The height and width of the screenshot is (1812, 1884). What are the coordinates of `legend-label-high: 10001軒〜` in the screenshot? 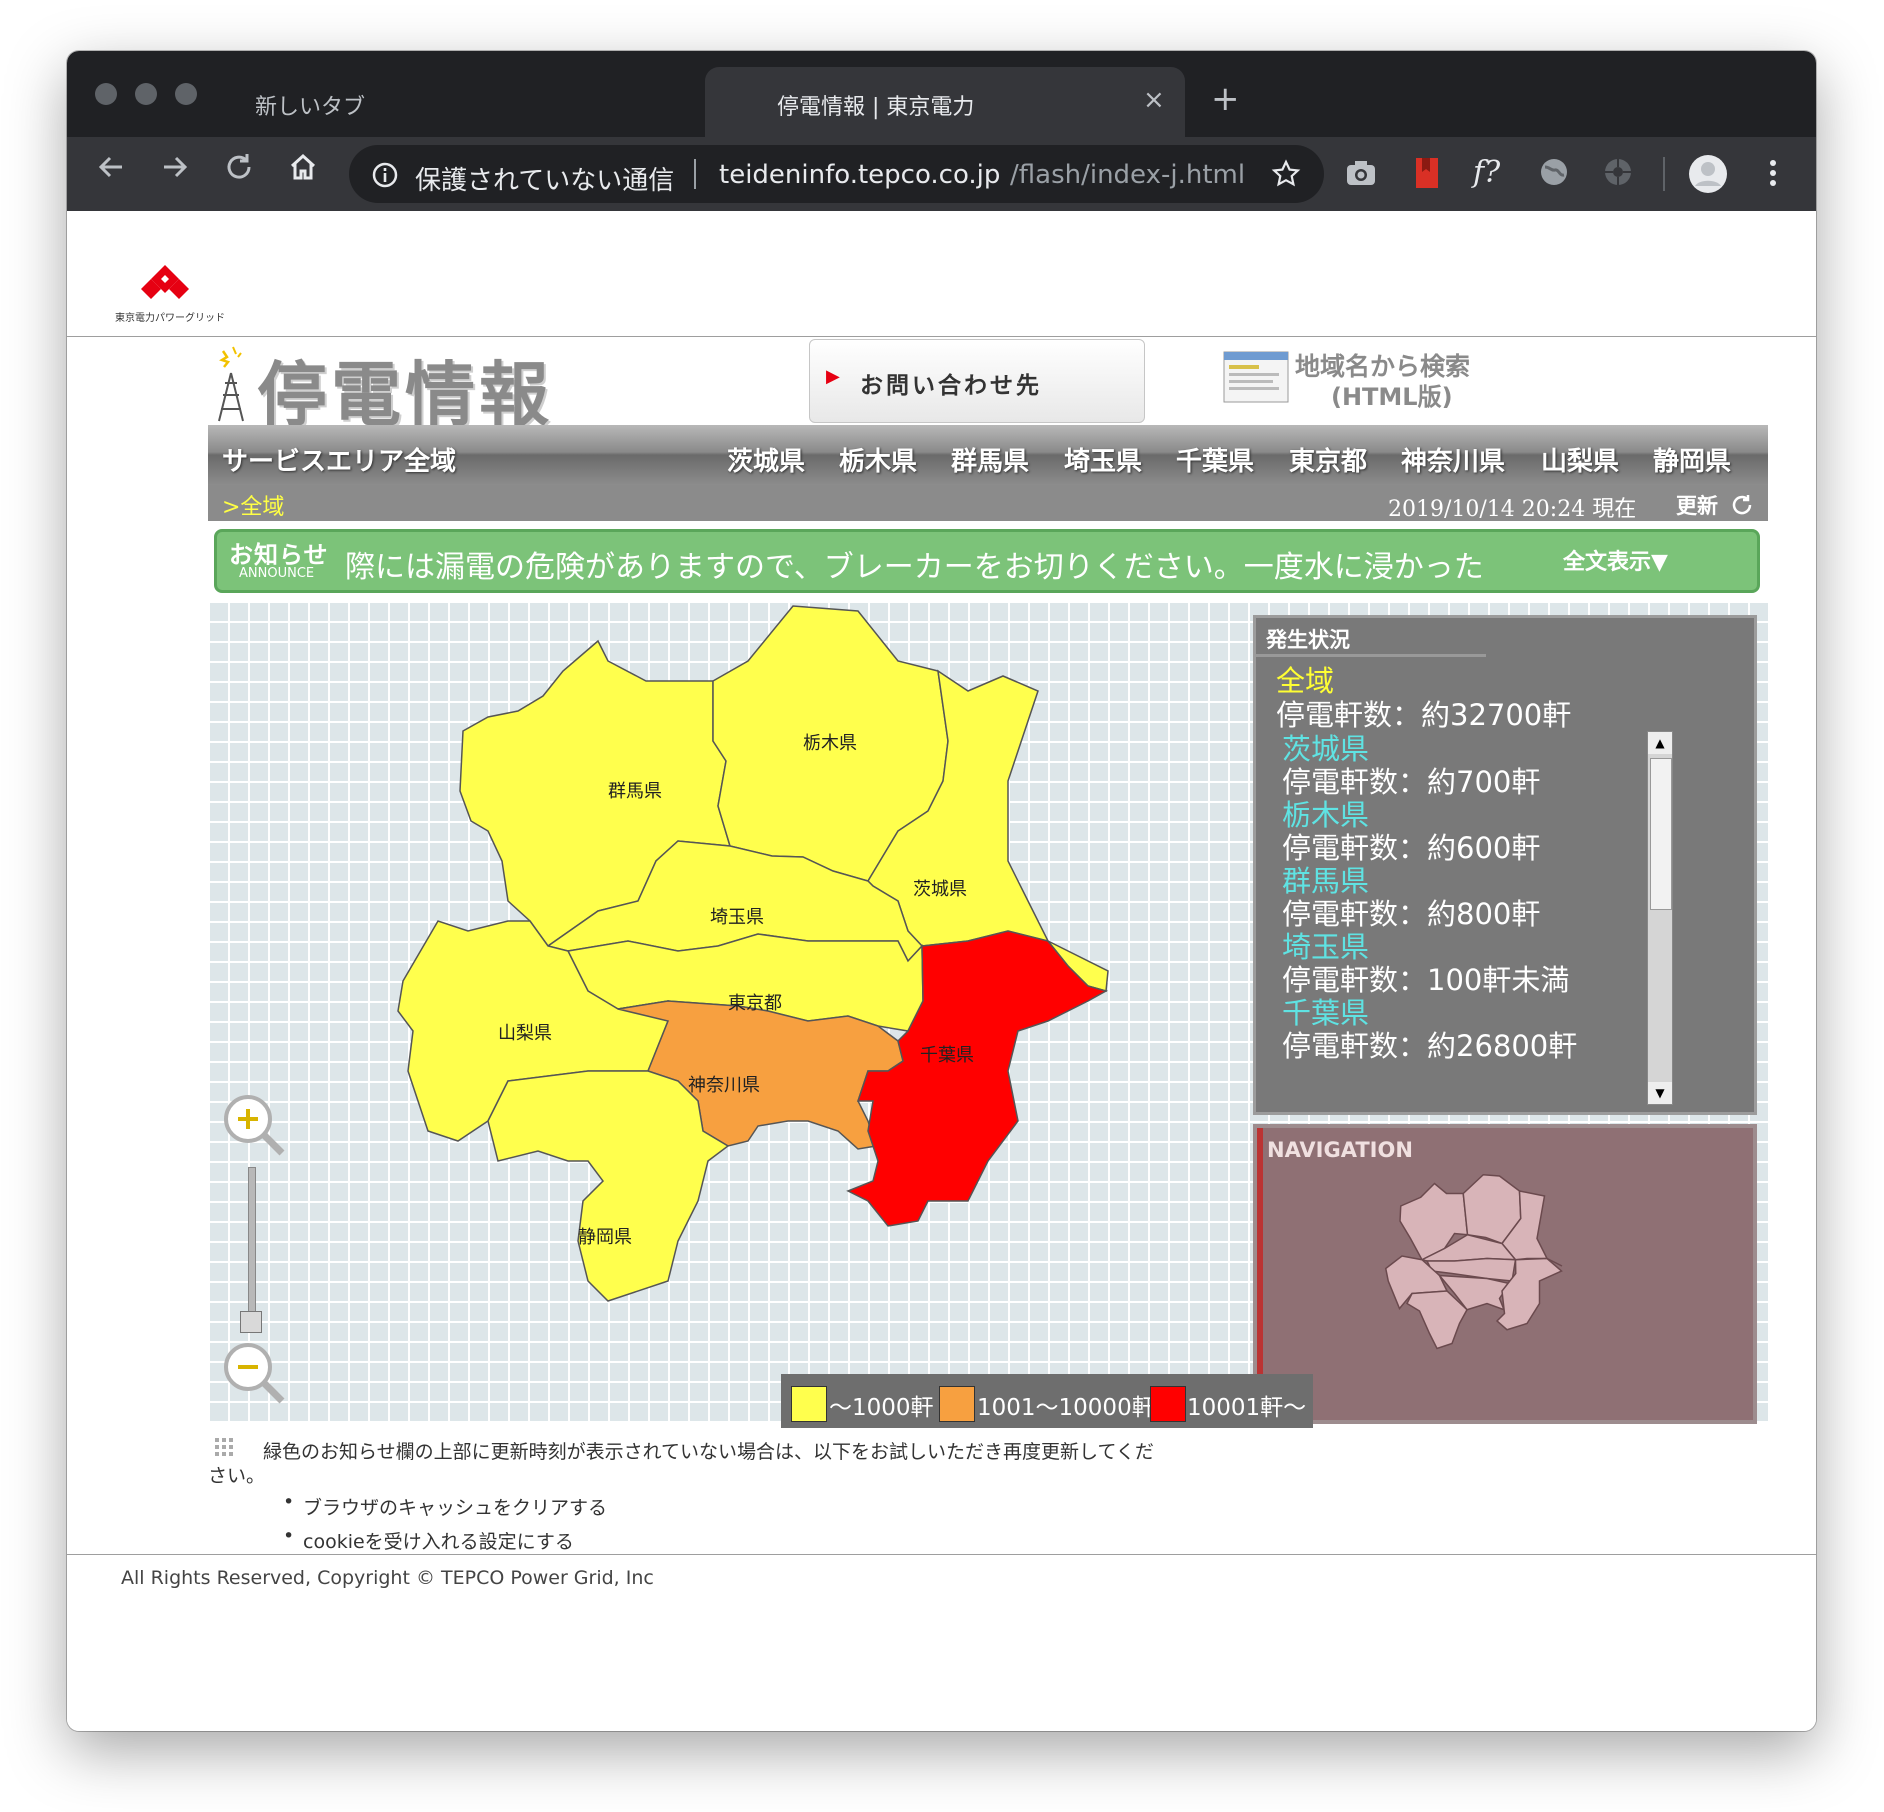 It's located at (1247, 1408).